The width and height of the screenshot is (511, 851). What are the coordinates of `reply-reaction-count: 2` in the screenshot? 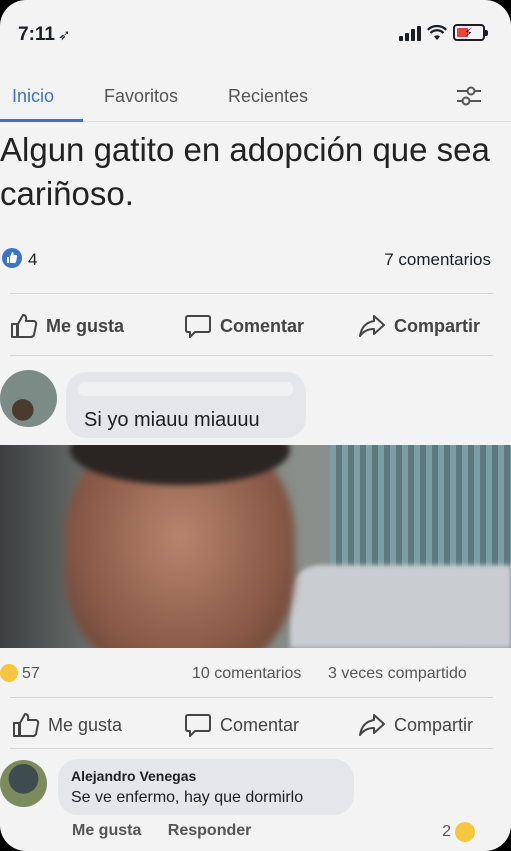 It's located at (446, 831).